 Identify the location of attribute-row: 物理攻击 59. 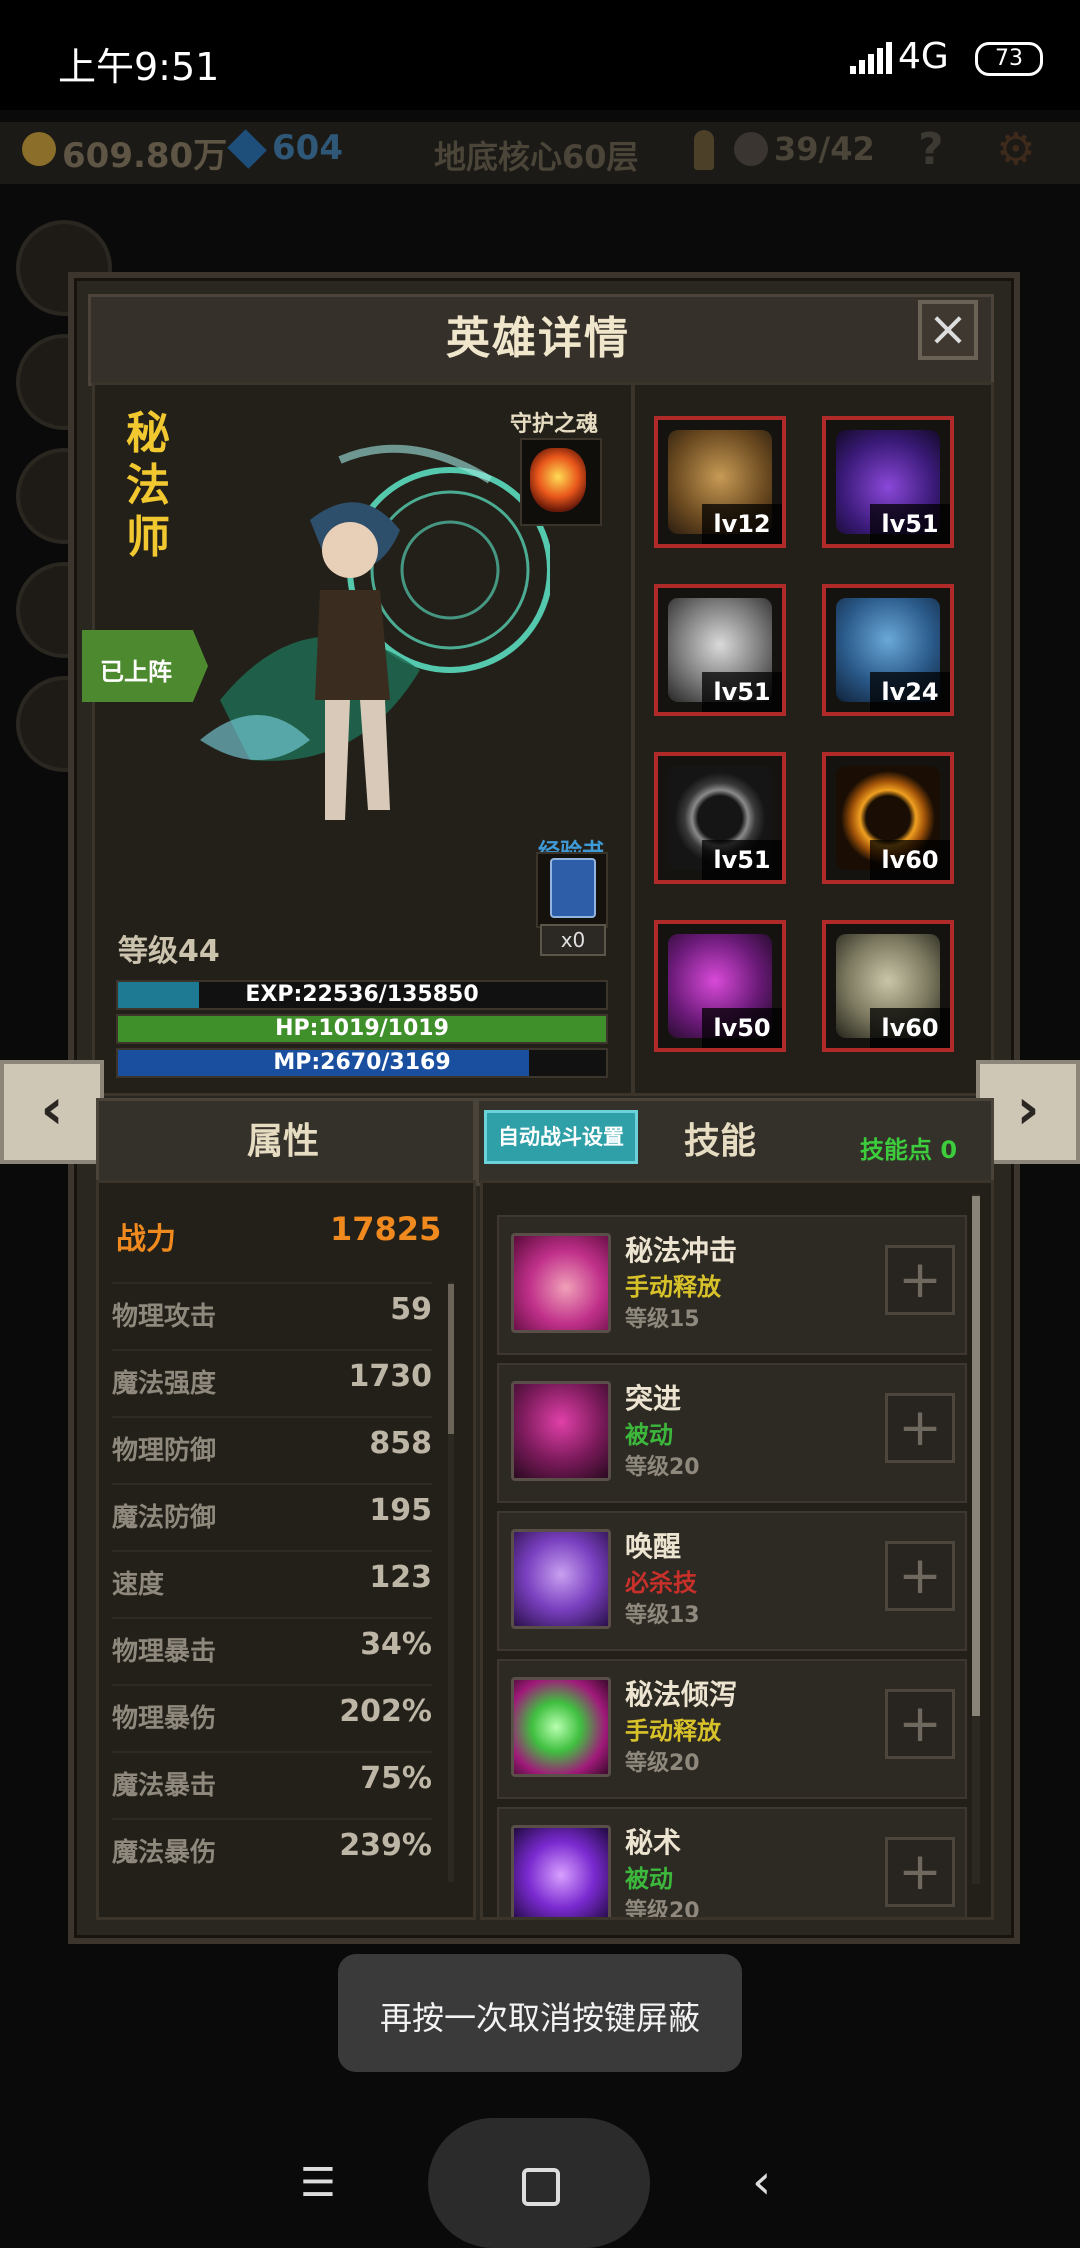
(272, 1308).